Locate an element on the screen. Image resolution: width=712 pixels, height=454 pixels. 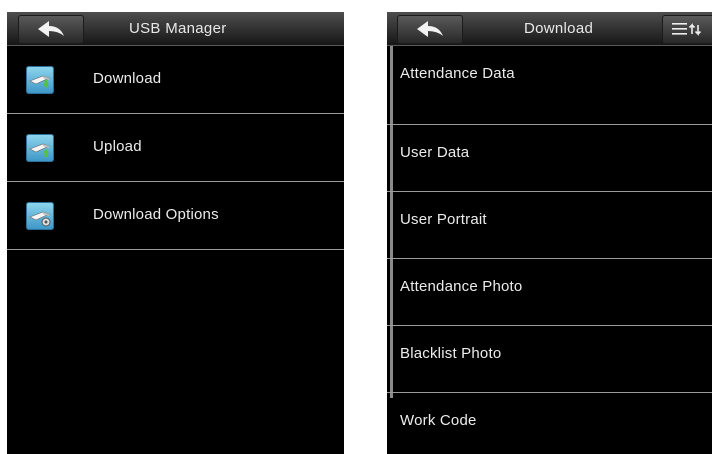
menu-item-label: Download is located at coordinates (127, 78).